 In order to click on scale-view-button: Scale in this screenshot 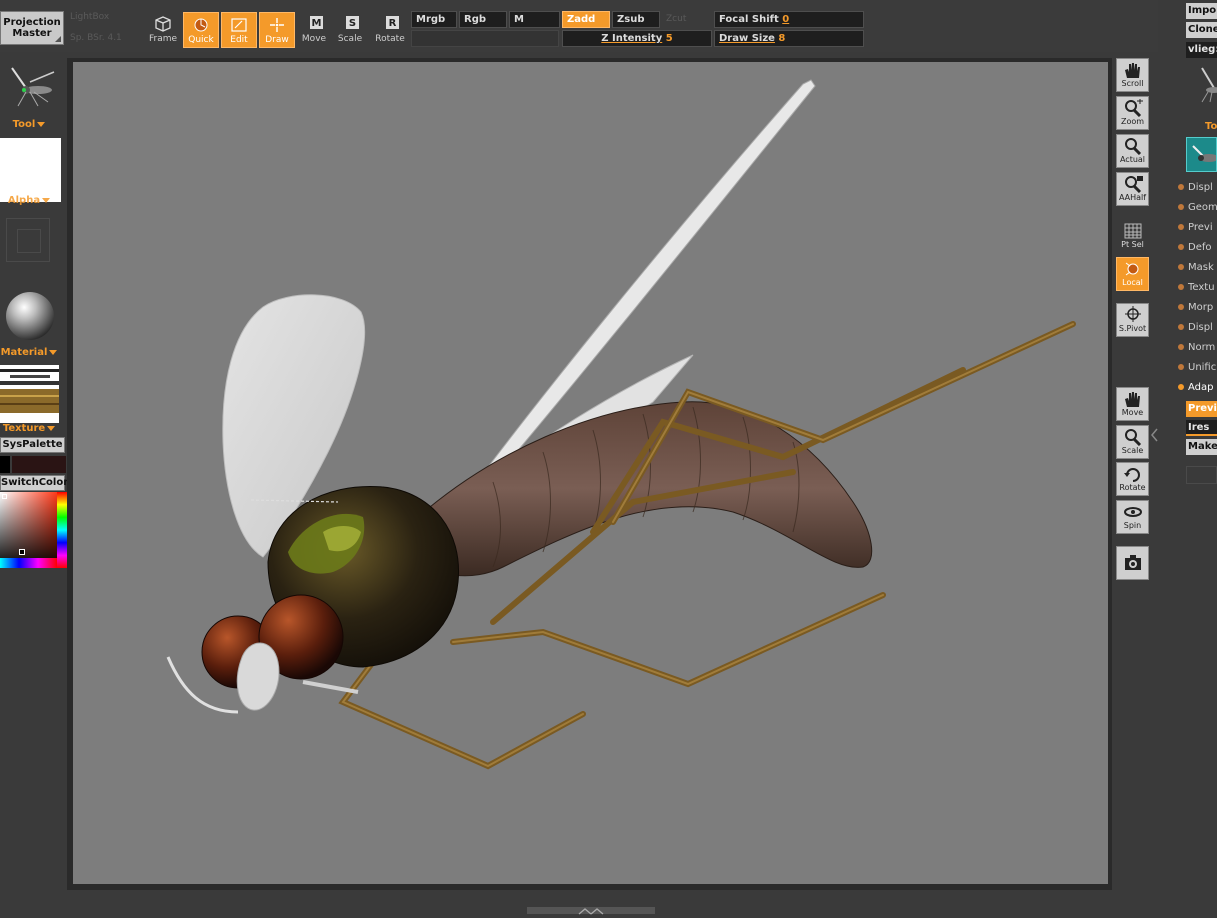, I will do `click(1132, 442)`.